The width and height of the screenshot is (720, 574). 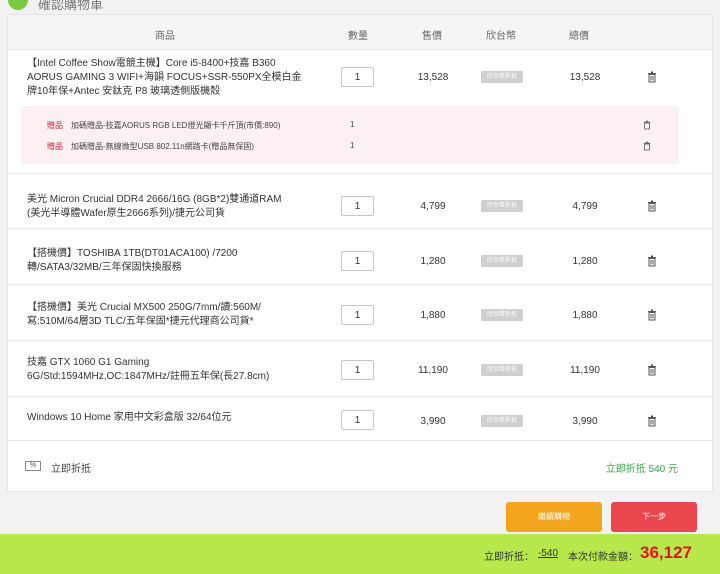 What do you see at coordinates (585, 206) in the screenshot?
I see `line-total: 4,799` at bounding box center [585, 206].